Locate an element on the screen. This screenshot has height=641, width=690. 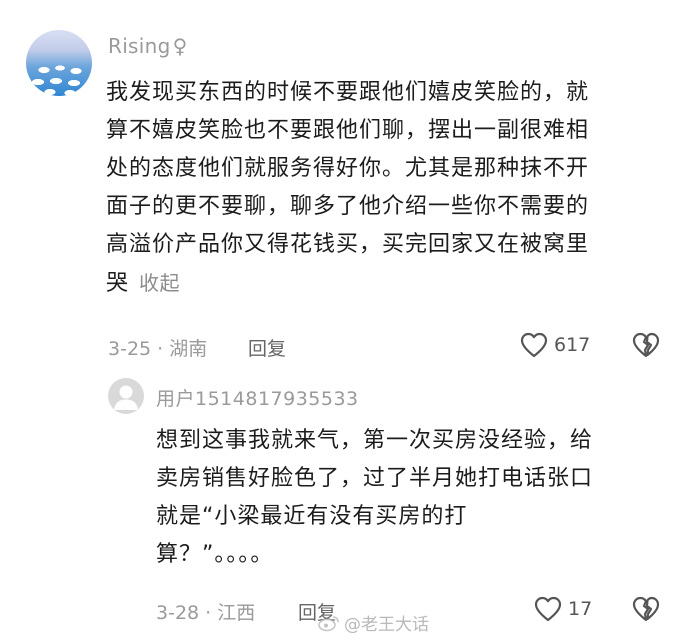
comment-line: 处的态度他们就服务得好你。尤其是那种抹不开 is located at coordinates (348, 168).